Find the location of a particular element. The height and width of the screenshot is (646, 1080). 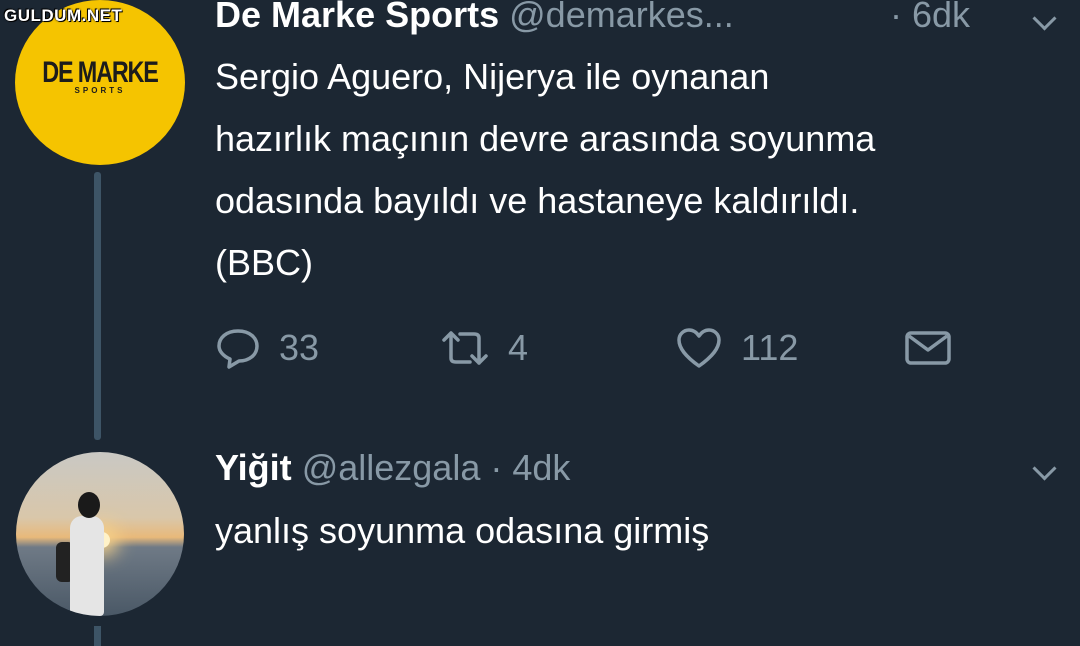

tweet2-timestamp: · 4dk is located at coordinates (530, 467).